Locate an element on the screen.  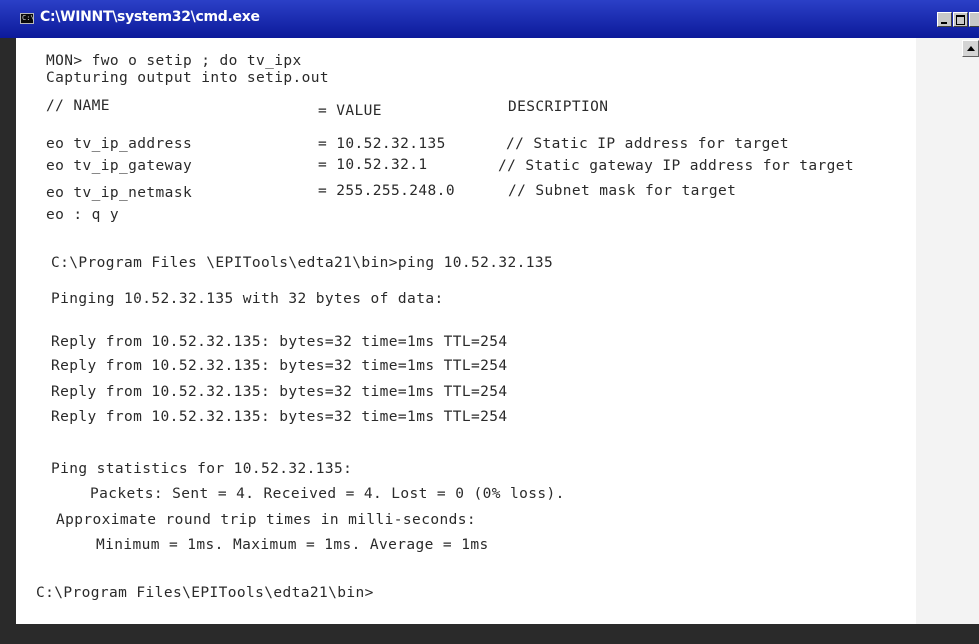
setting-value: = 255.255.248.0 is located at coordinates (386, 191).